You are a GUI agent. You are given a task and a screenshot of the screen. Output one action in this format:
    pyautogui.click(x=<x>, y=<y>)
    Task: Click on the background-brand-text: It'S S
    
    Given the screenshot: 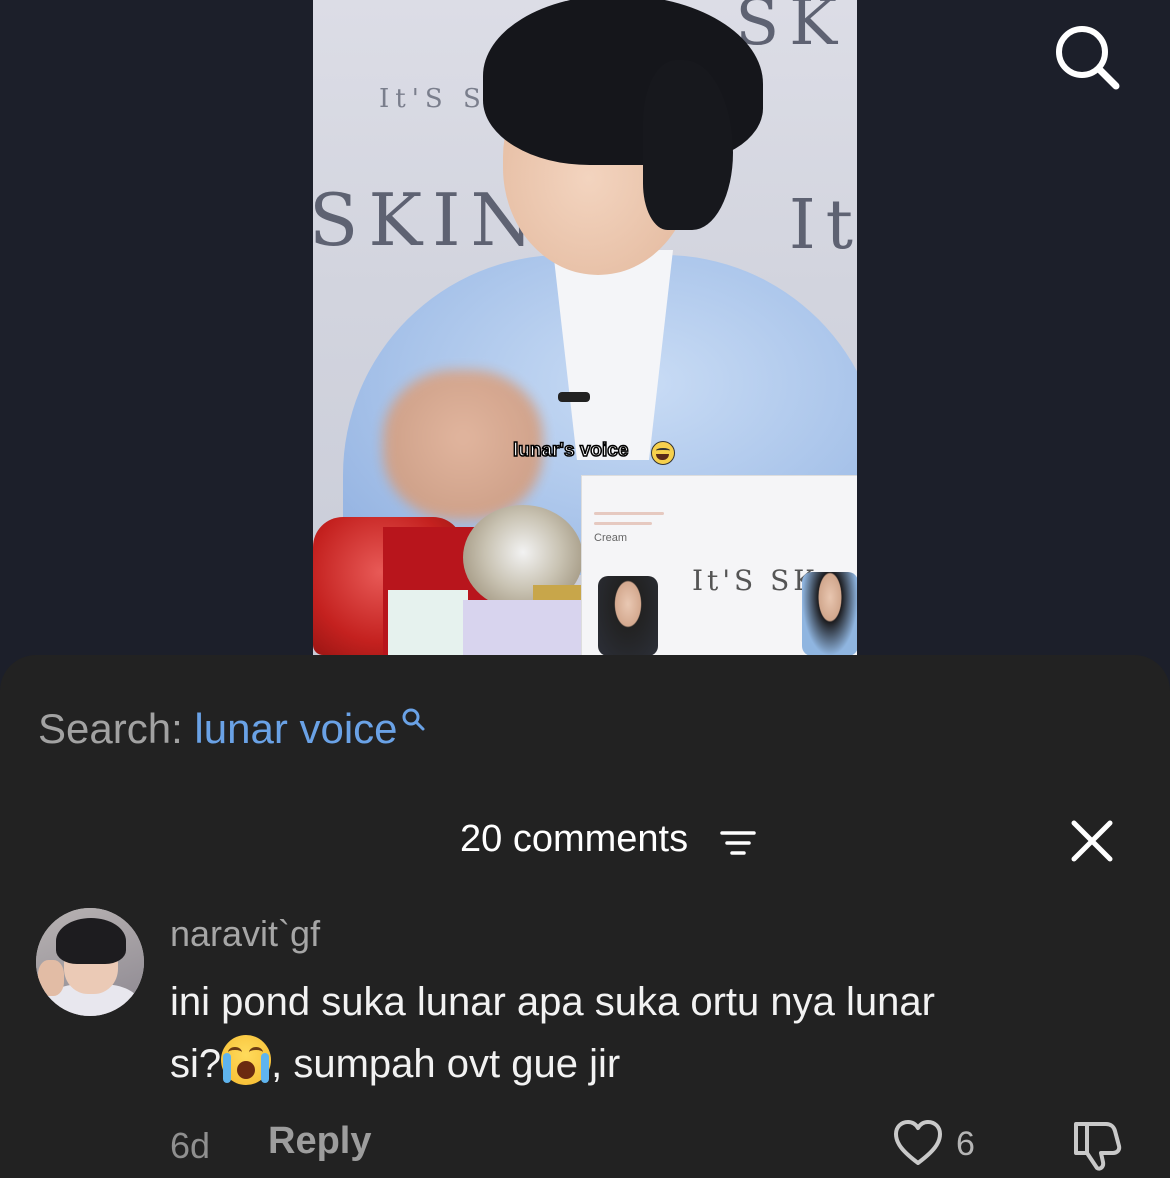 What is the action you would take?
    pyautogui.click(x=433, y=99)
    